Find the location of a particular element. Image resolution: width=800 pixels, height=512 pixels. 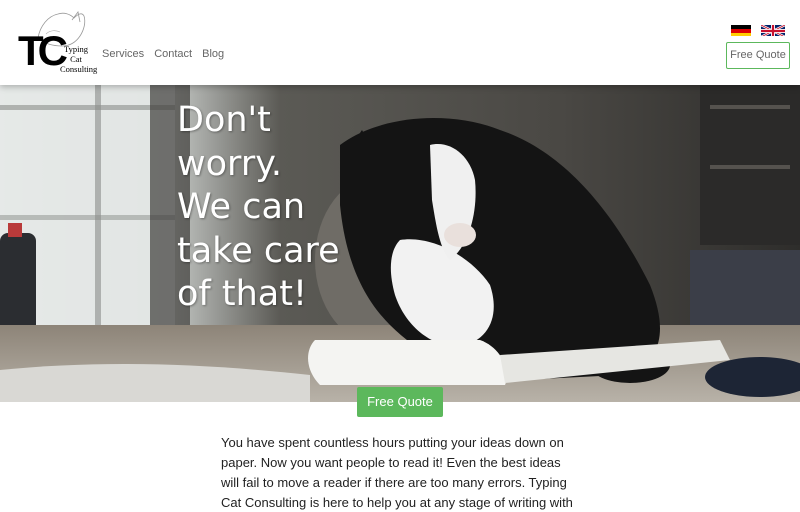

free-quote-button-hero: Free Quote is located at coordinates (400, 402).